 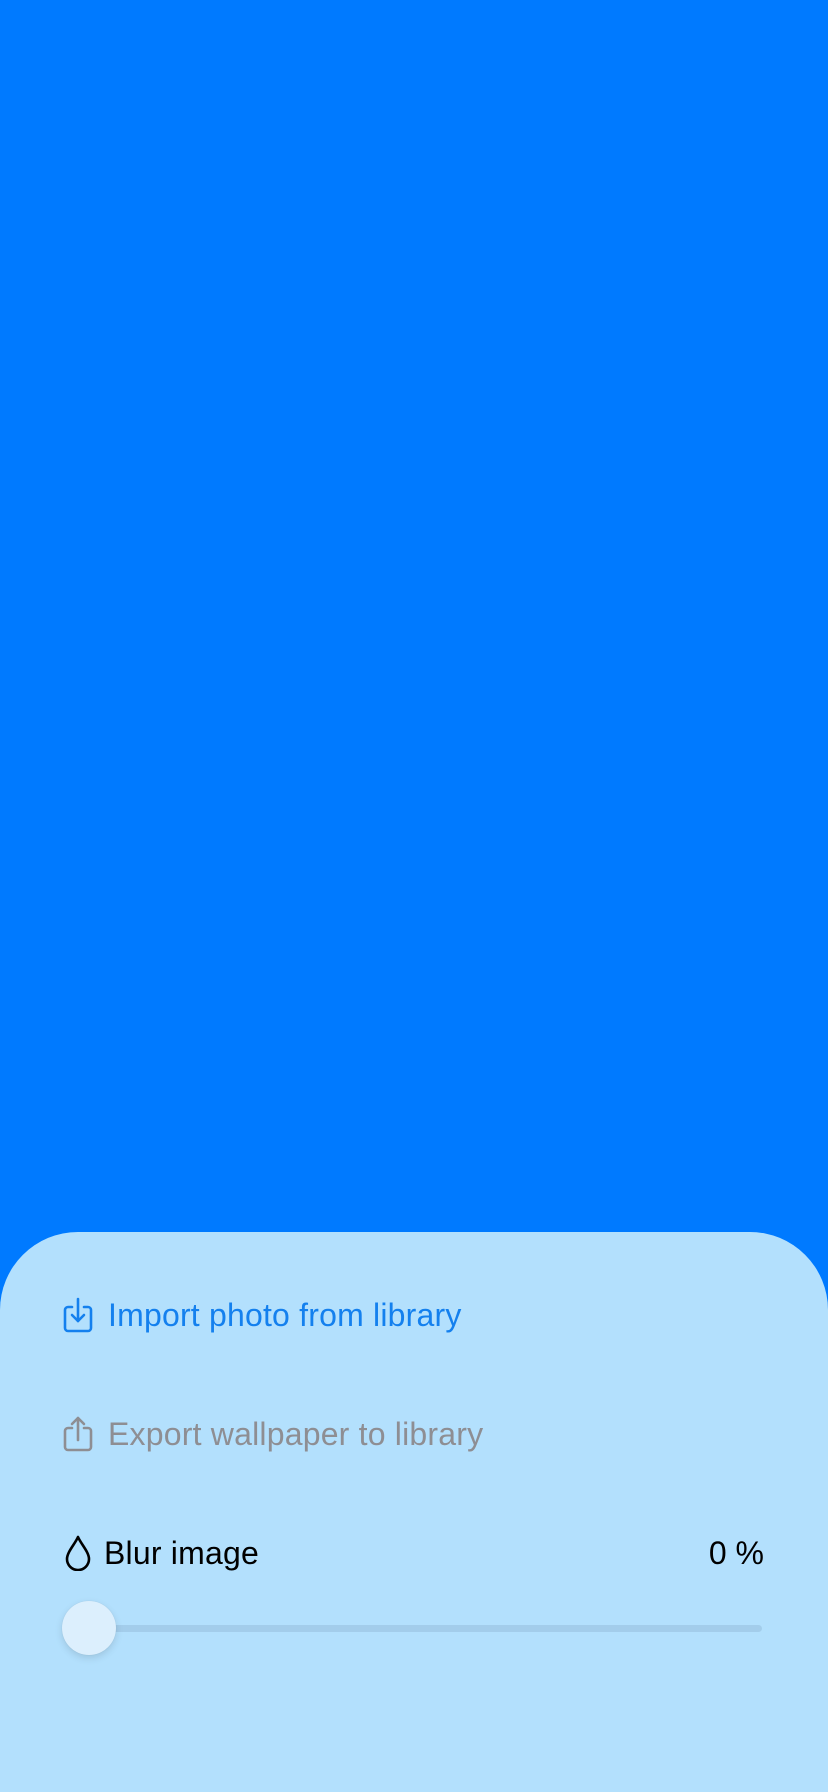 I want to click on blur-slider-thumb, so click(x=89, y=1628).